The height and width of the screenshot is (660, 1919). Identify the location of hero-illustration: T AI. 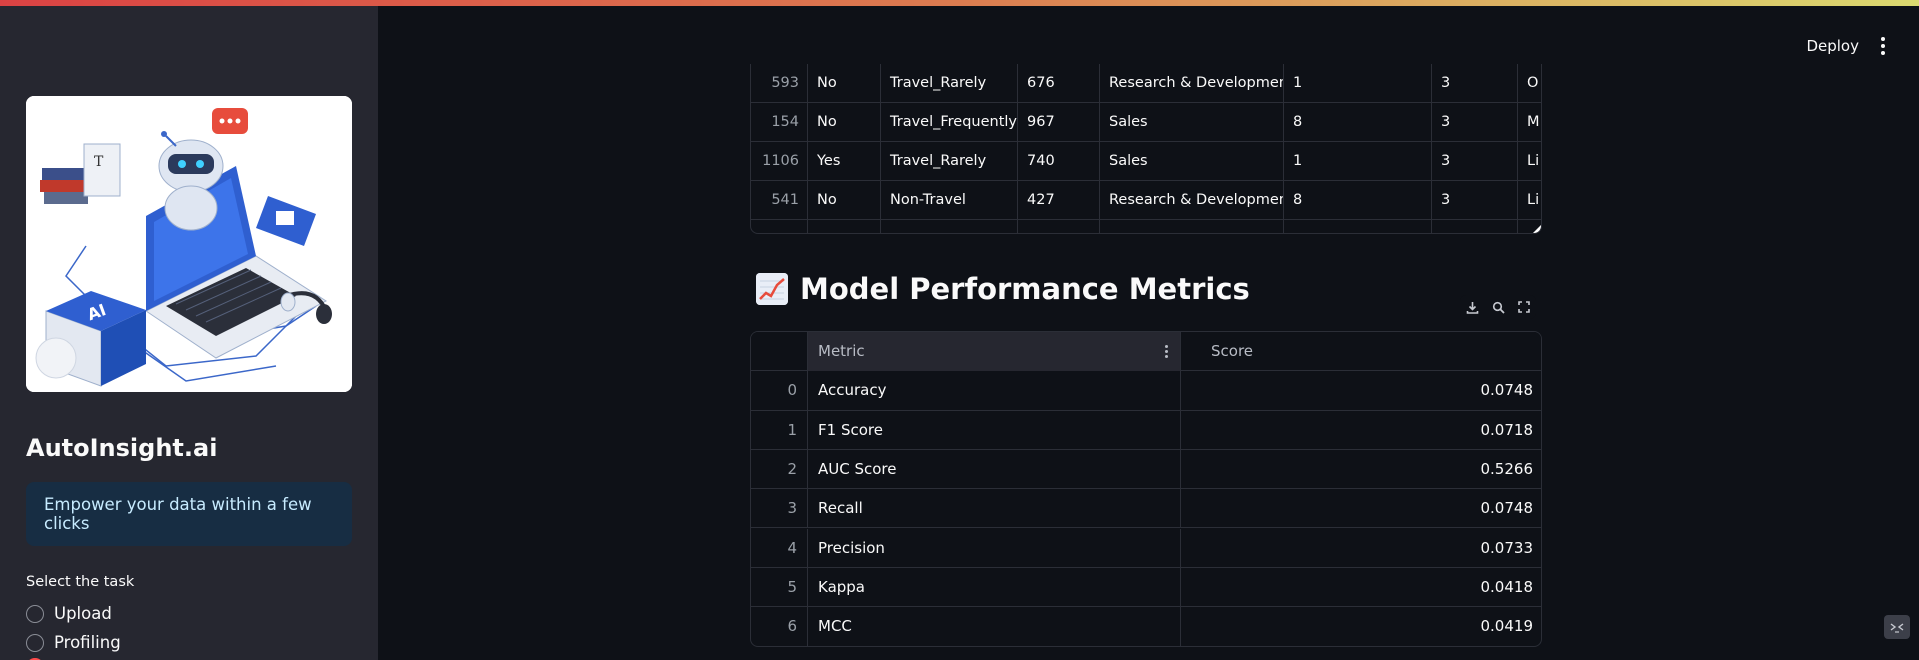
(189, 244).